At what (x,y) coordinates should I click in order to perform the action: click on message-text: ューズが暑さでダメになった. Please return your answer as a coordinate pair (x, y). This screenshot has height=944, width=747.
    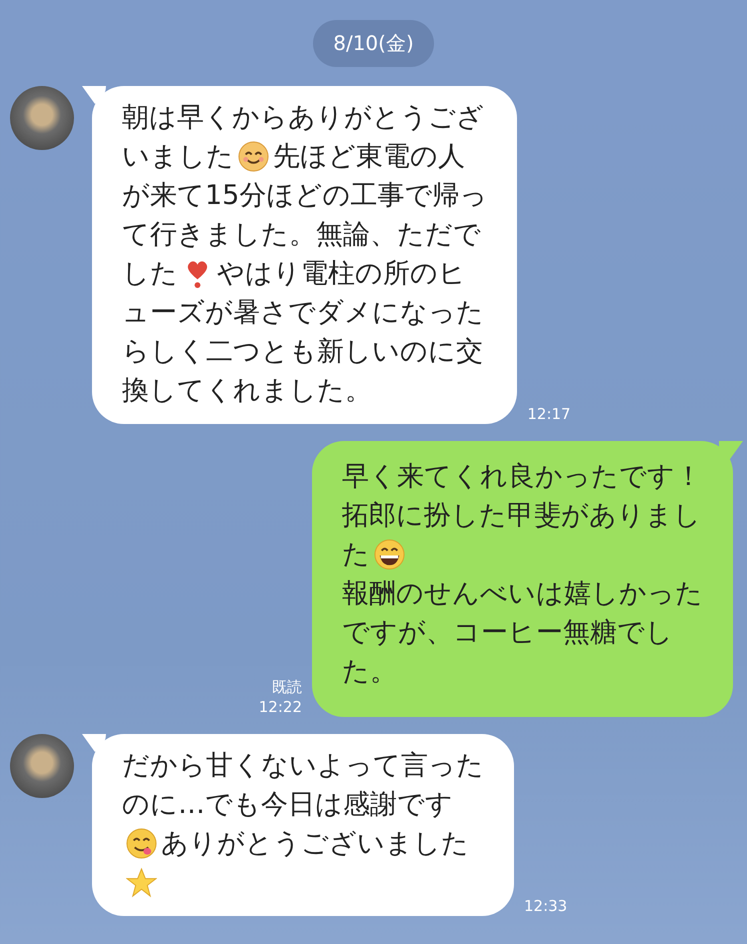
    Looking at the image, I should click on (303, 313).